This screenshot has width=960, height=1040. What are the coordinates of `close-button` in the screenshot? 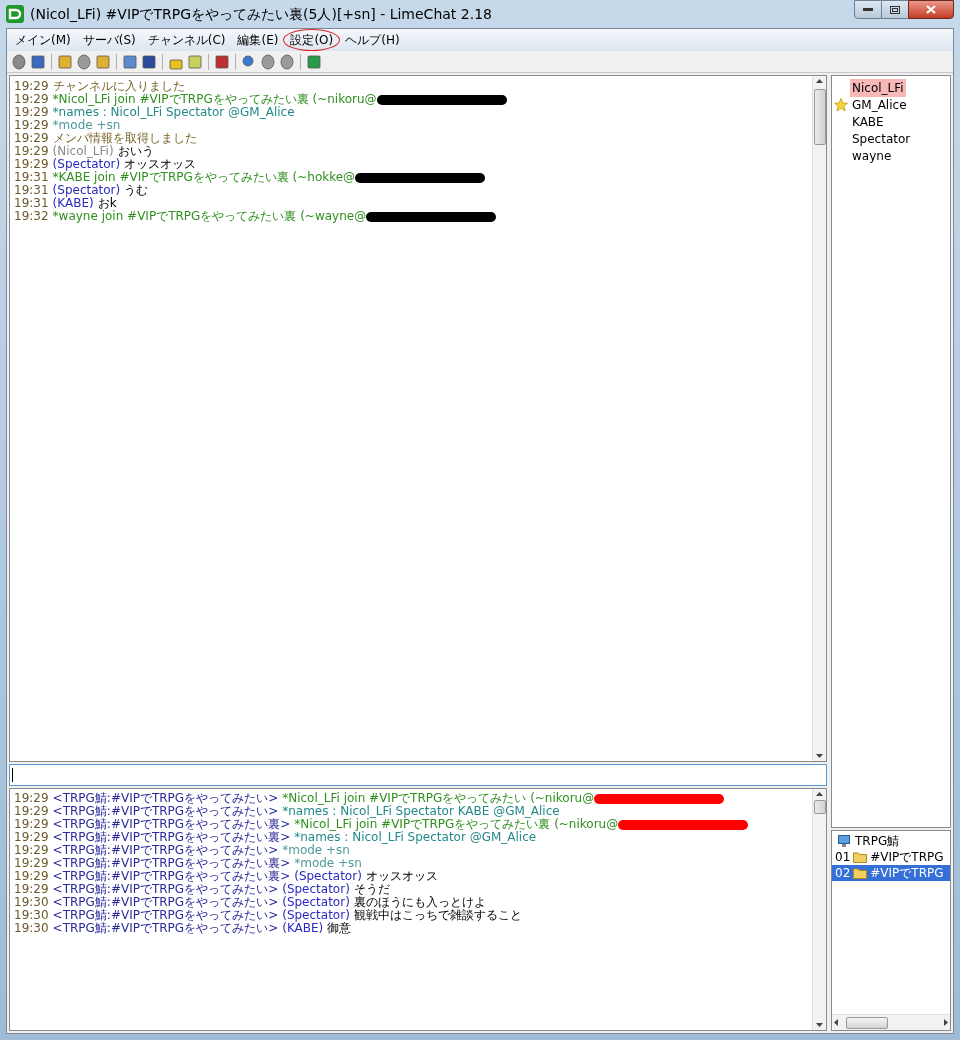 It's located at (931, 9).